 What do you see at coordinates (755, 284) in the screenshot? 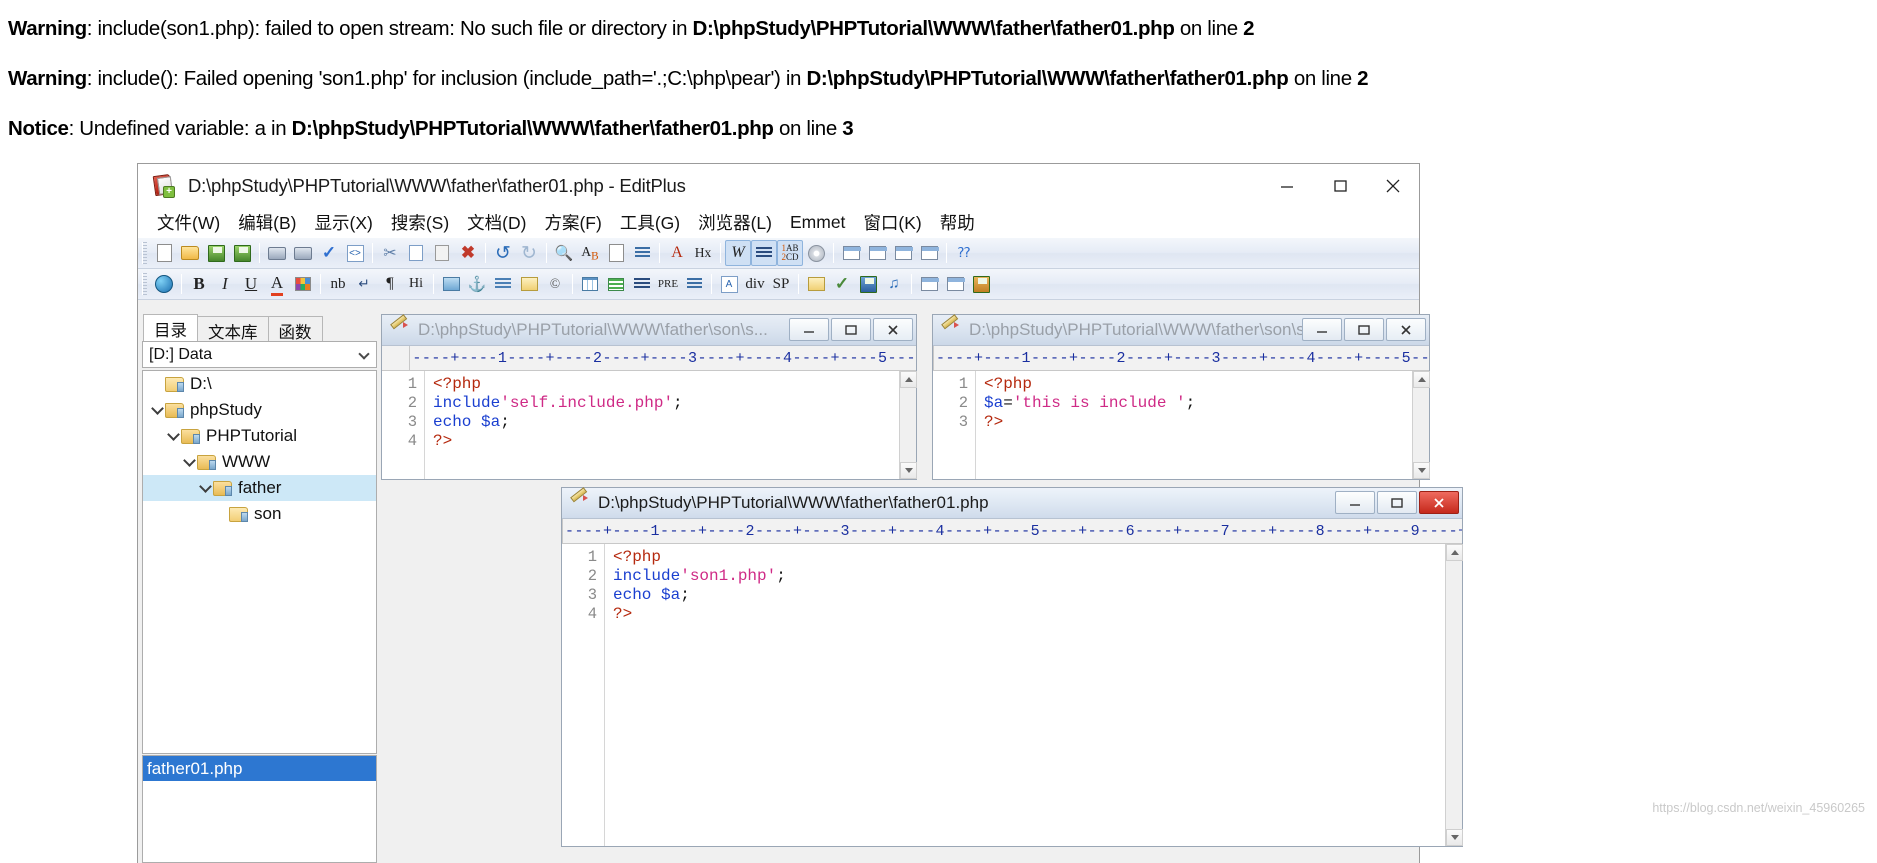
I see `div-icon: div` at bounding box center [755, 284].